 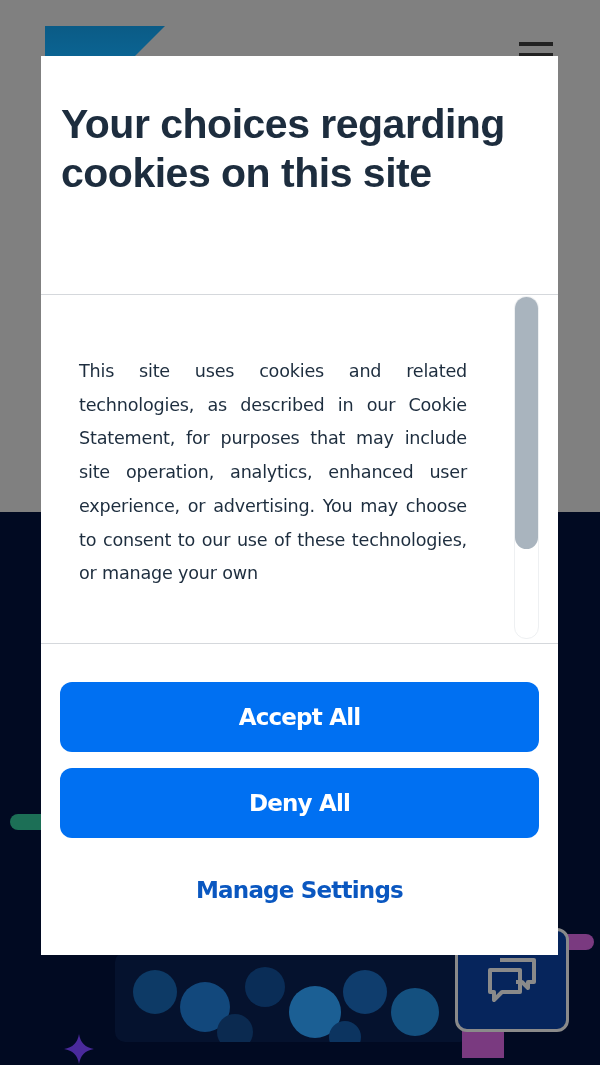 What do you see at coordinates (273, 473) in the screenshot?
I see `dialog-text: This site uses cookies and related technologies, as described in our Cookie Statement, for purposes that may include site operation, analytics, enhanced user experience, or advertising. You may choose to consent to our use of these technologies, or manage your own` at bounding box center [273, 473].